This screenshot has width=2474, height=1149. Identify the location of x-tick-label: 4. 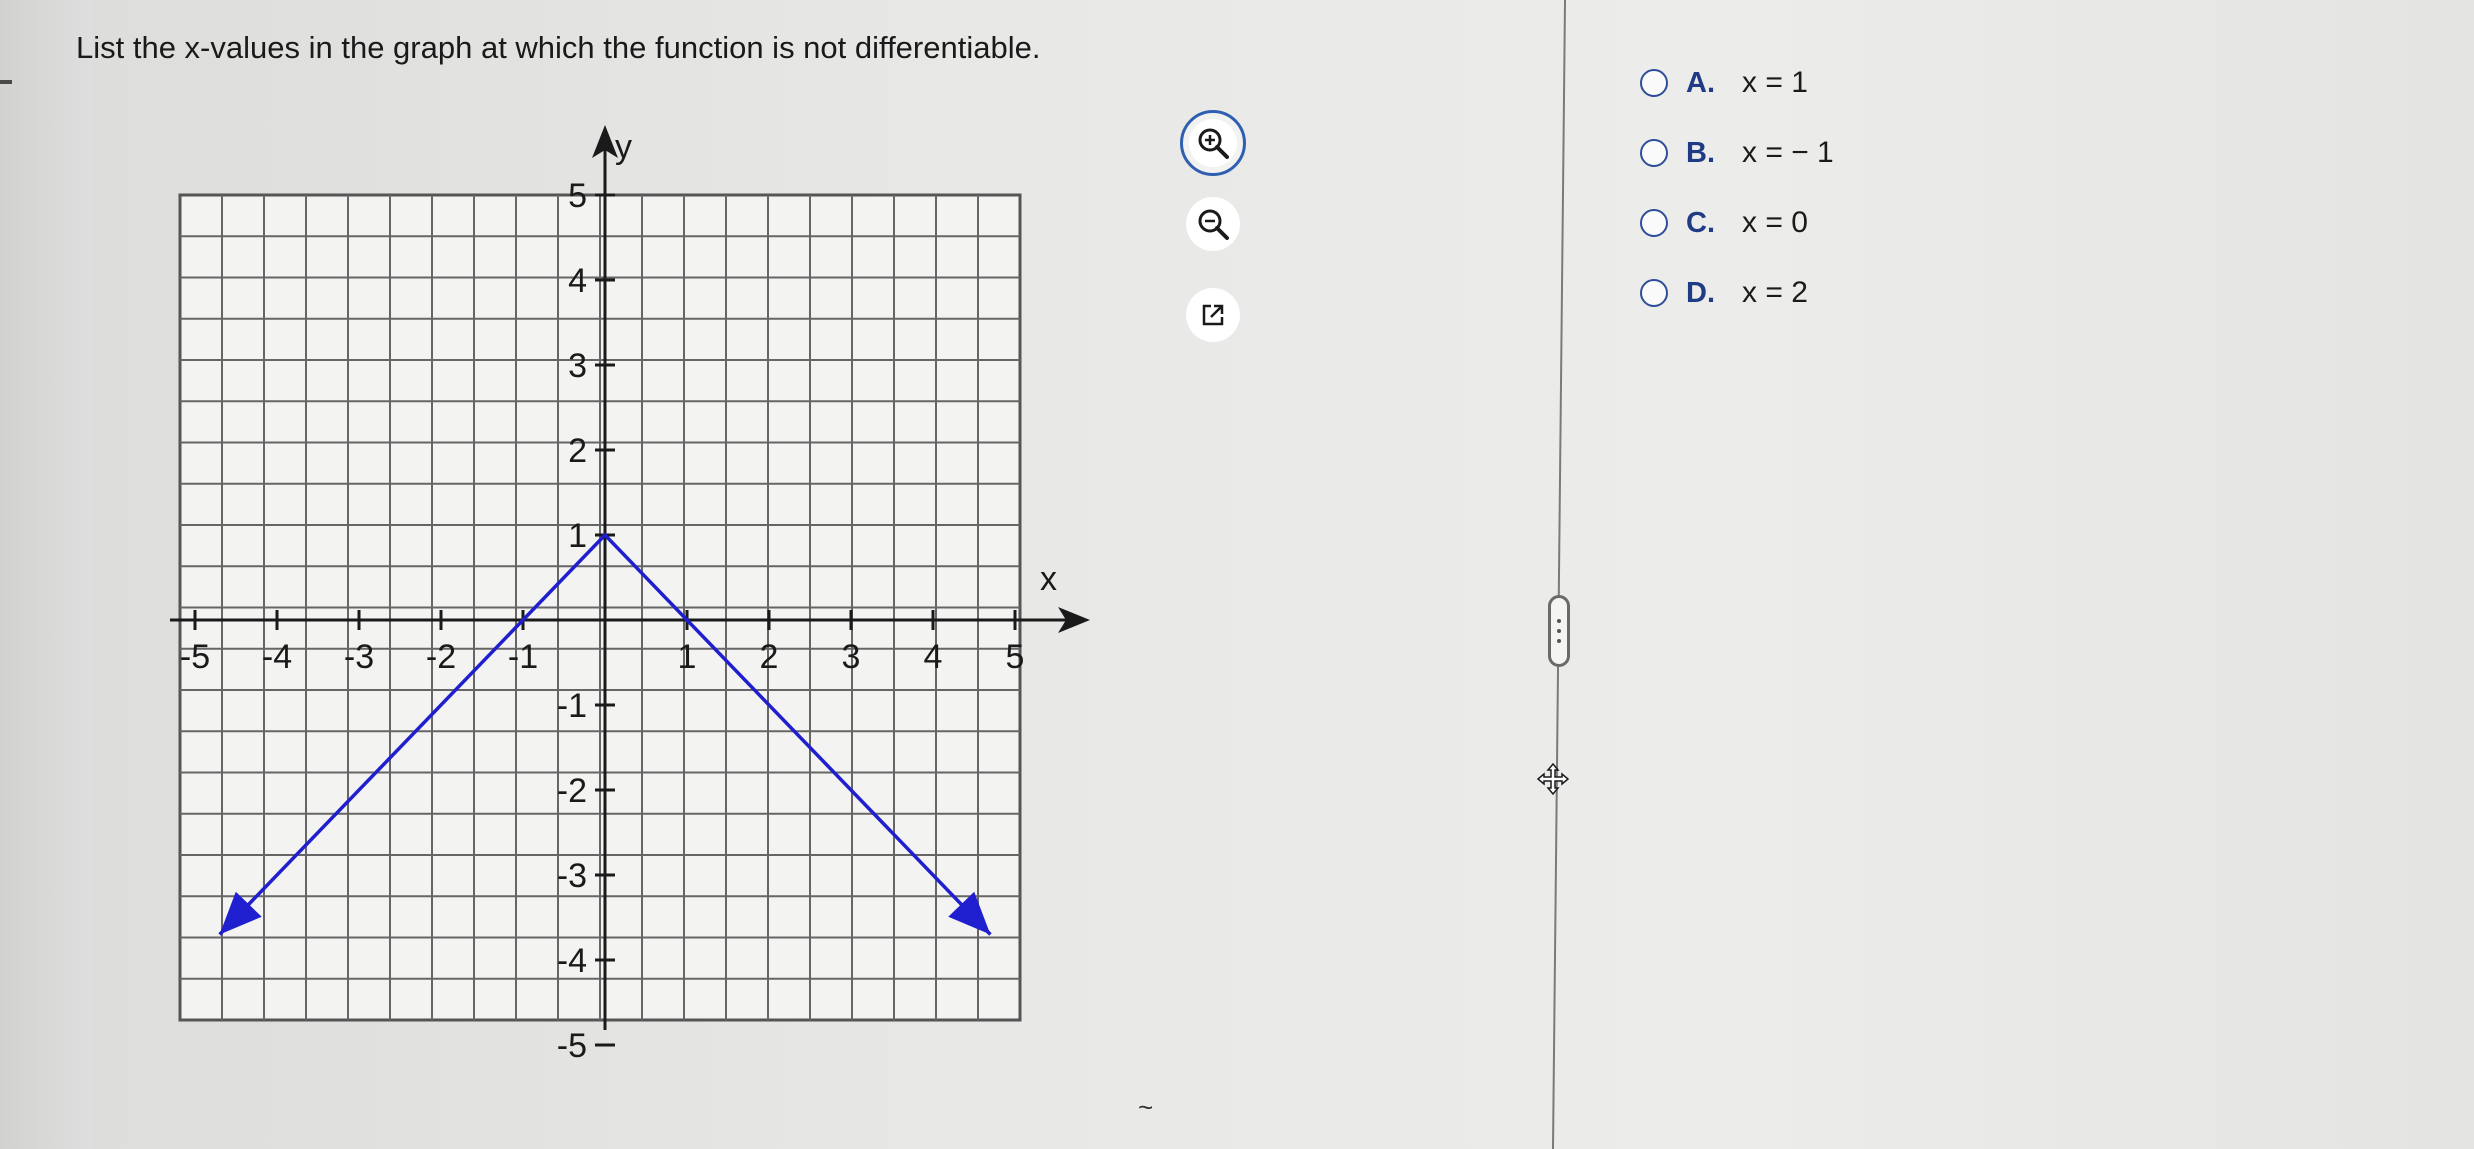
(933, 657).